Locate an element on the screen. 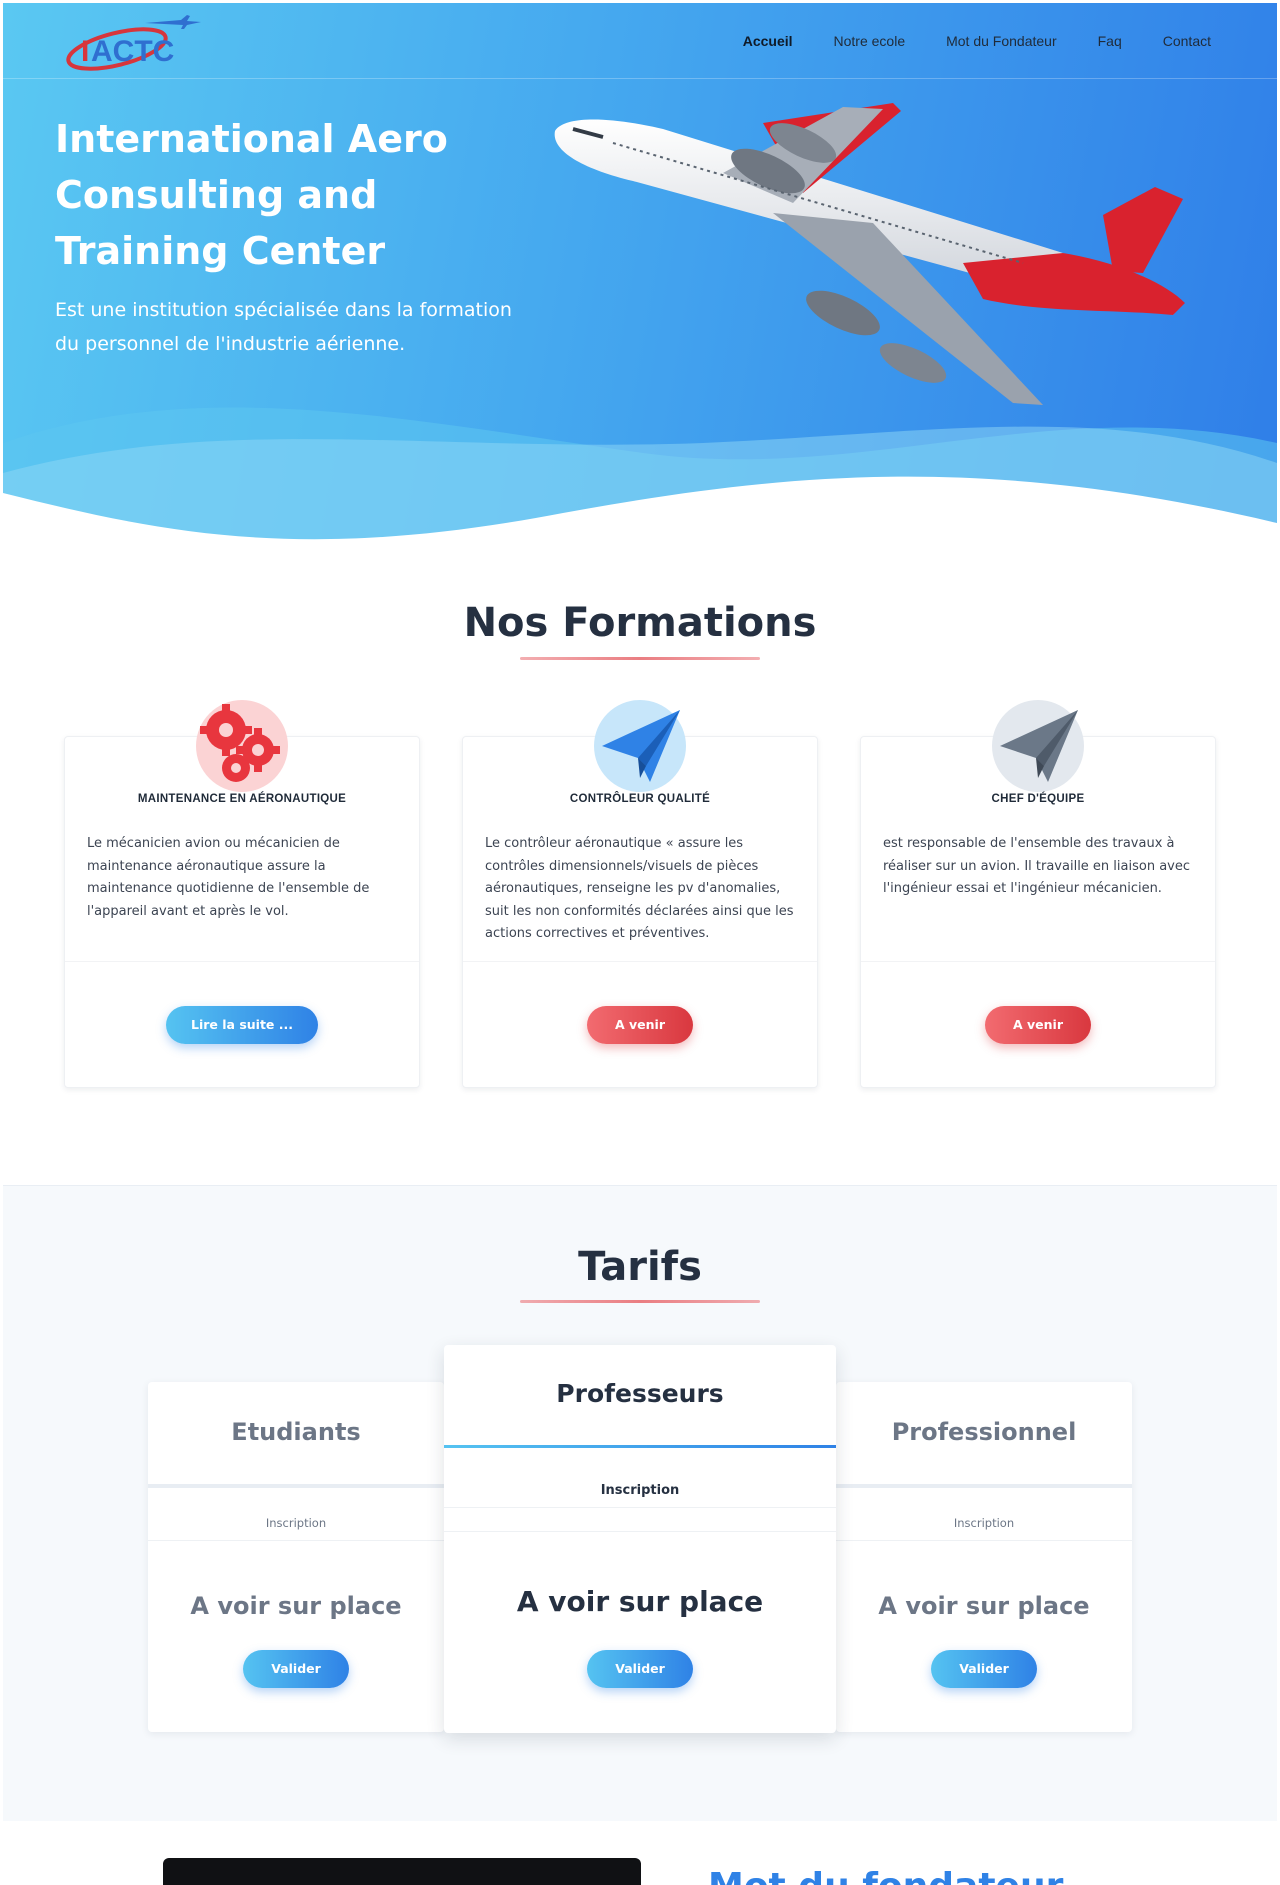  nav-item-accueil: Accueil is located at coordinates (768, 41).